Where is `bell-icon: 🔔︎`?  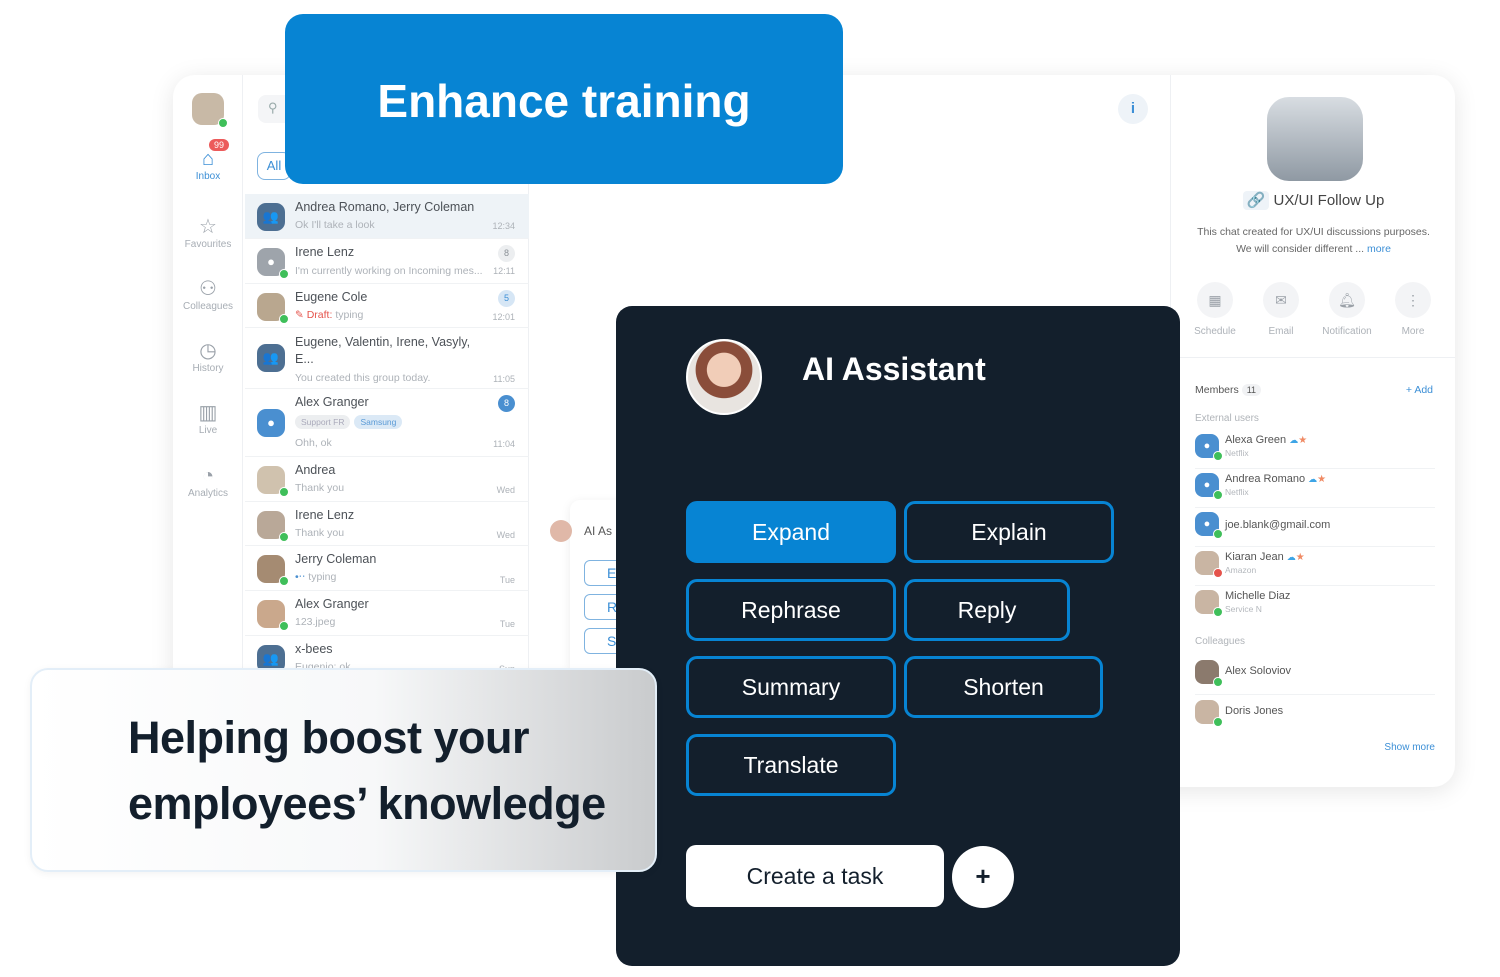 bell-icon: 🔔︎ is located at coordinates (1347, 300).